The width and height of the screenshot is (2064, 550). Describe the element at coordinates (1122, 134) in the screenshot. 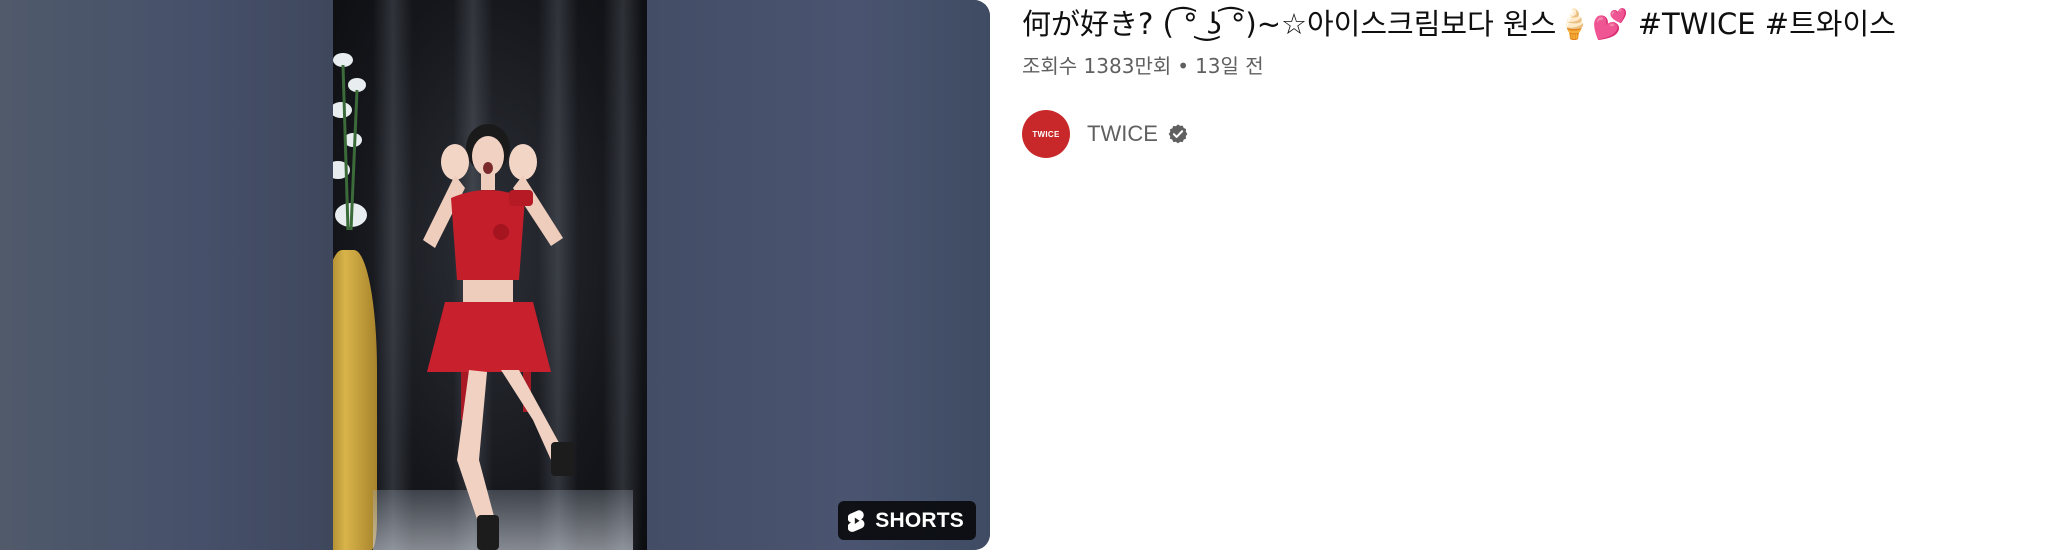

I see `channel-name: TWICE` at that location.